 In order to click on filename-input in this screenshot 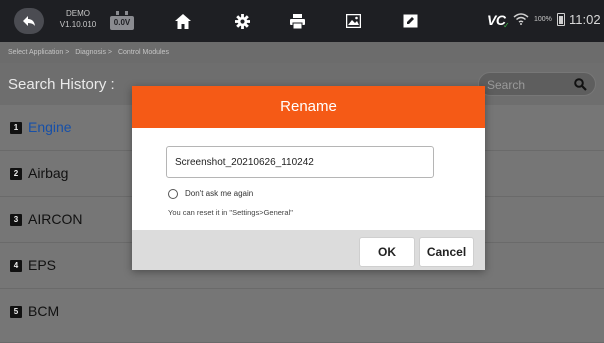, I will do `click(300, 162)`.